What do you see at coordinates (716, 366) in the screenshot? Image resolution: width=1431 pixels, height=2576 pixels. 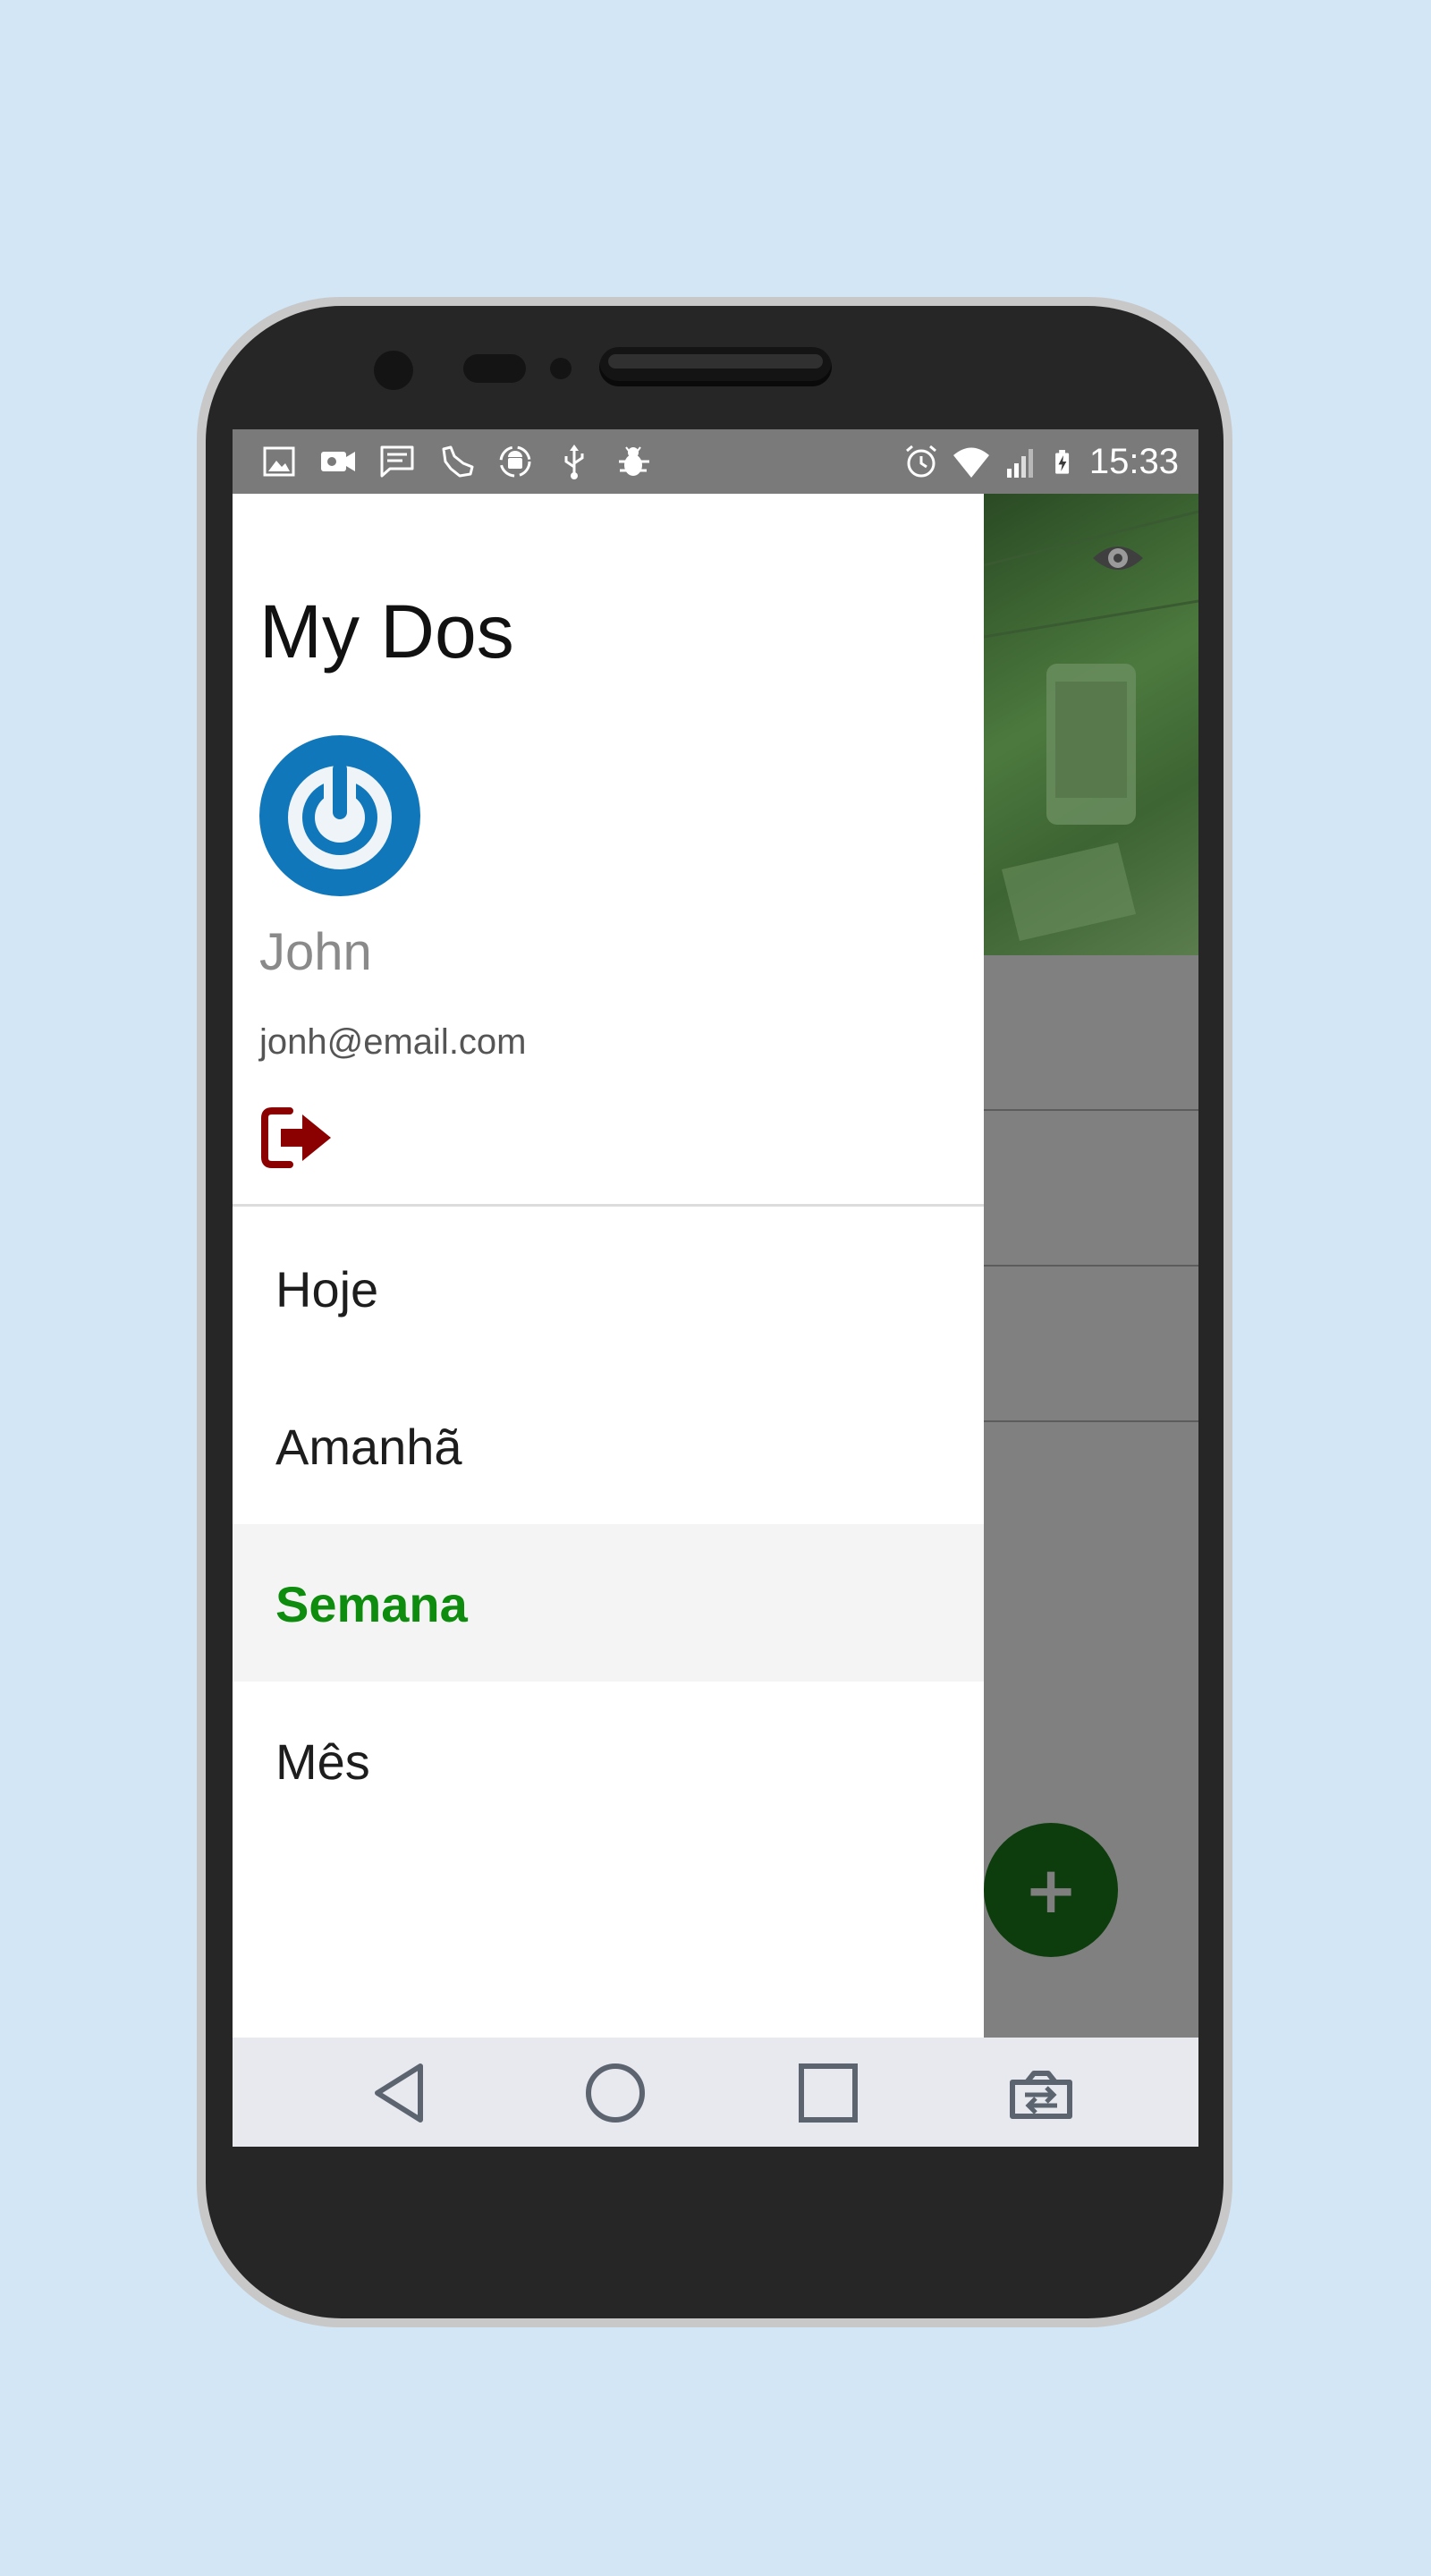 I see `earpiece-speaker` at bounding box center [716, 366].